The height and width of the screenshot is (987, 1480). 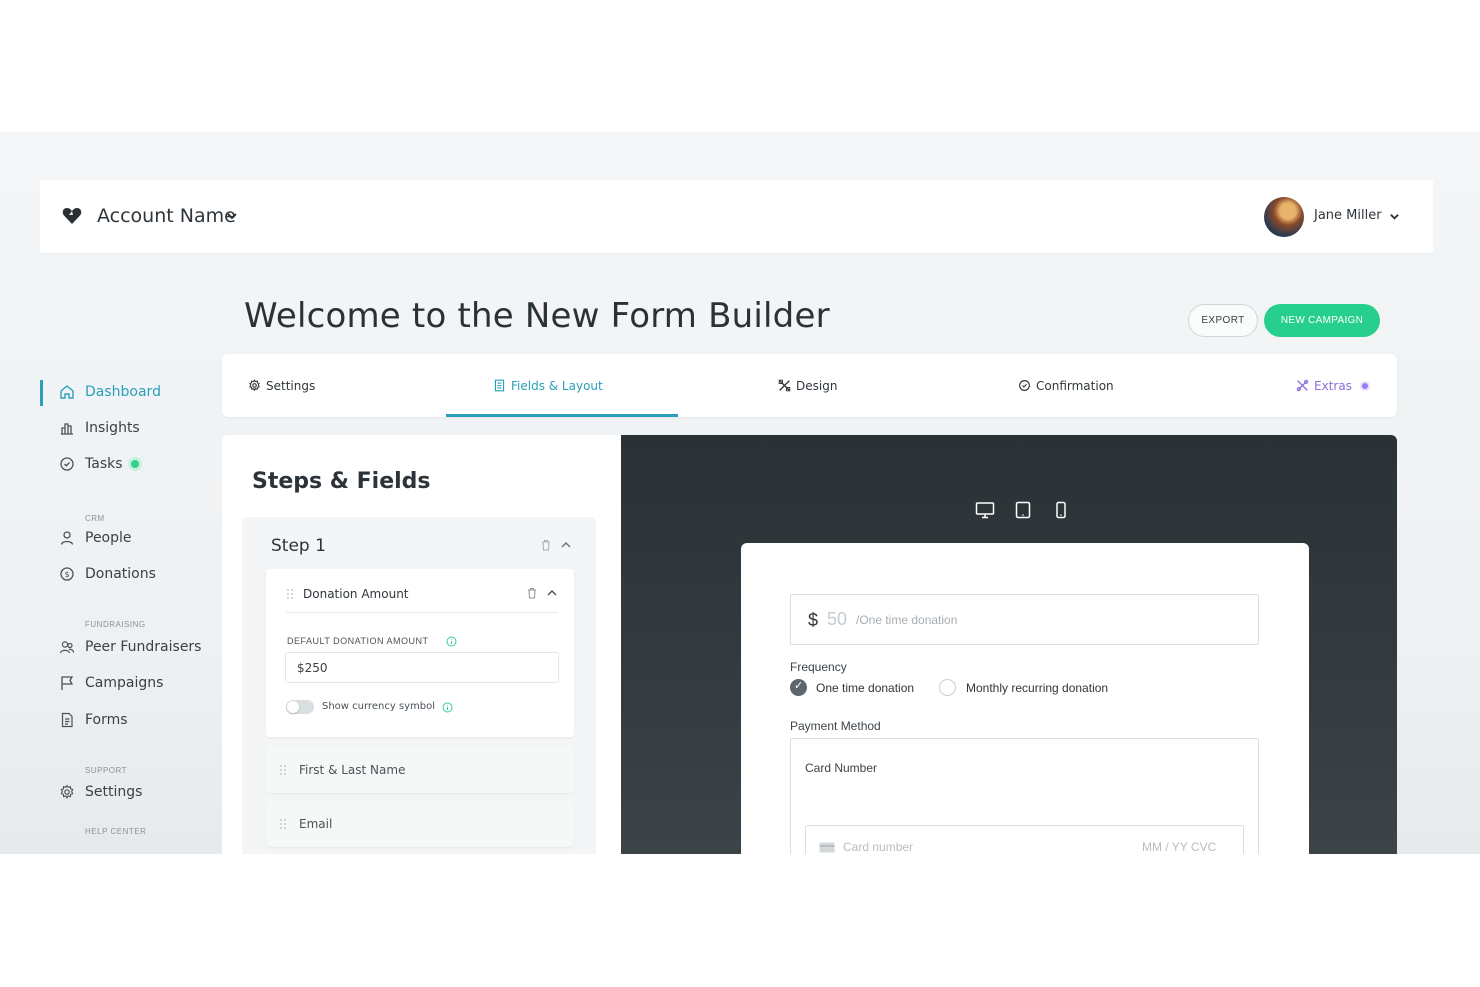 I want to click on field-card-email: Email, so click(x=420, y=824).